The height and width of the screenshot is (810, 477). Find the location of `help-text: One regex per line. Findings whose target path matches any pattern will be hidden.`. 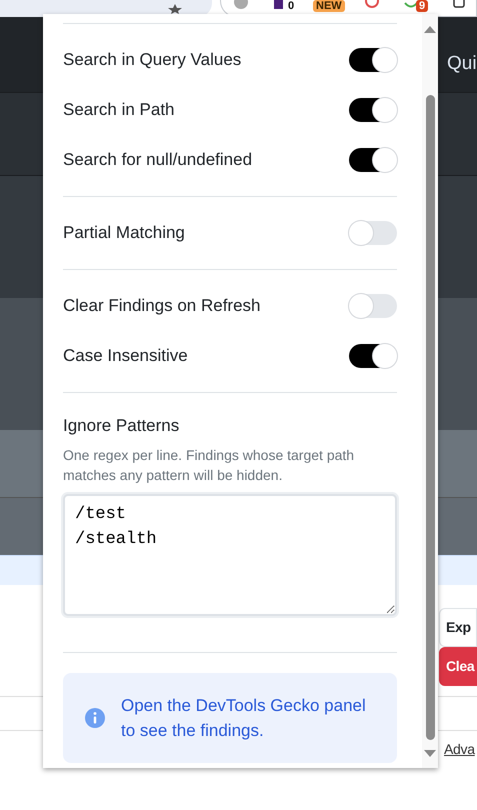

help-text: One regex per line. Findings whose target path matches any pattern will be hidden. is located at coordinates (209, 465).